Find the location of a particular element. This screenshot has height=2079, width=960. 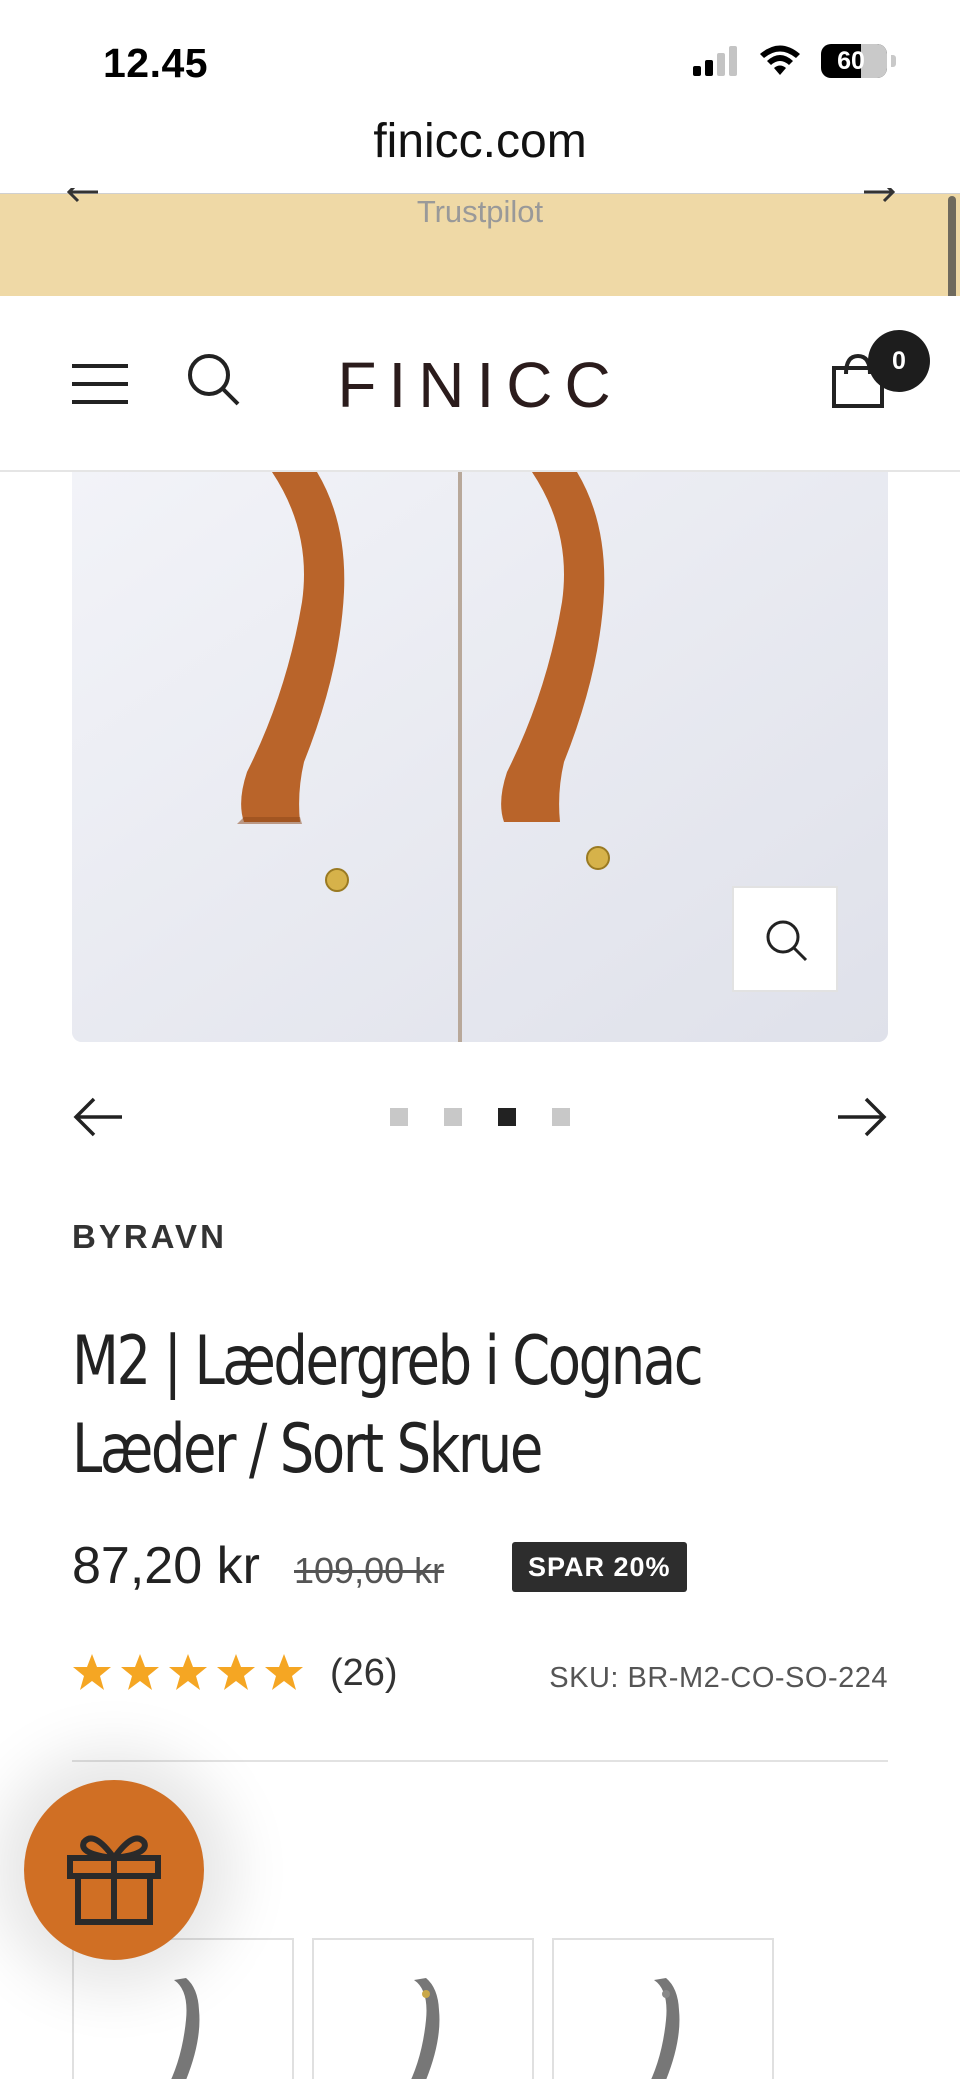

battery-indicator: 60 is located at coordinates (854, 61).